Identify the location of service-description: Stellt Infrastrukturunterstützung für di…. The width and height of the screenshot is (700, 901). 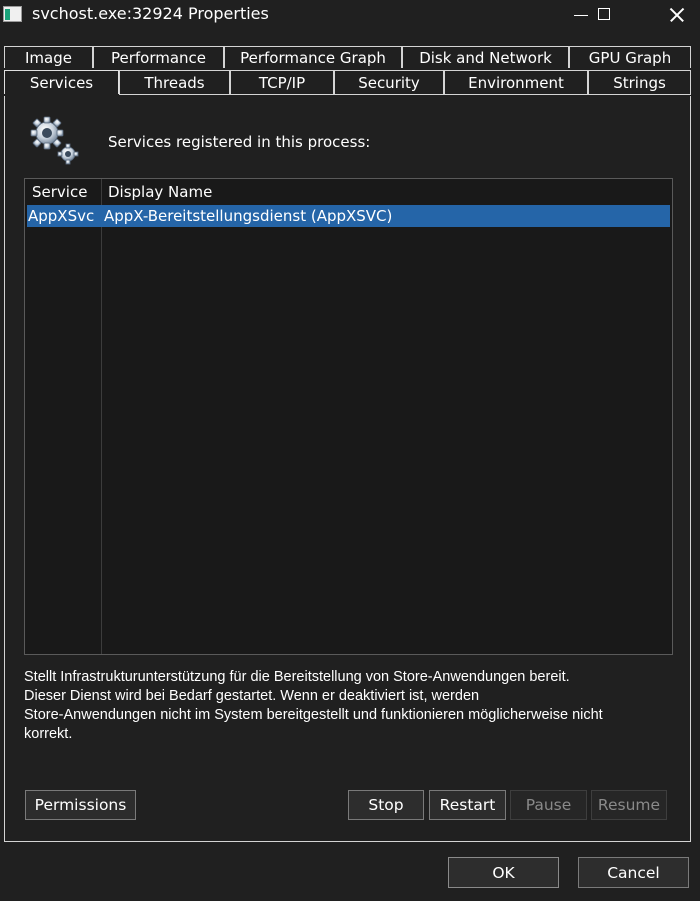
(313, 705).